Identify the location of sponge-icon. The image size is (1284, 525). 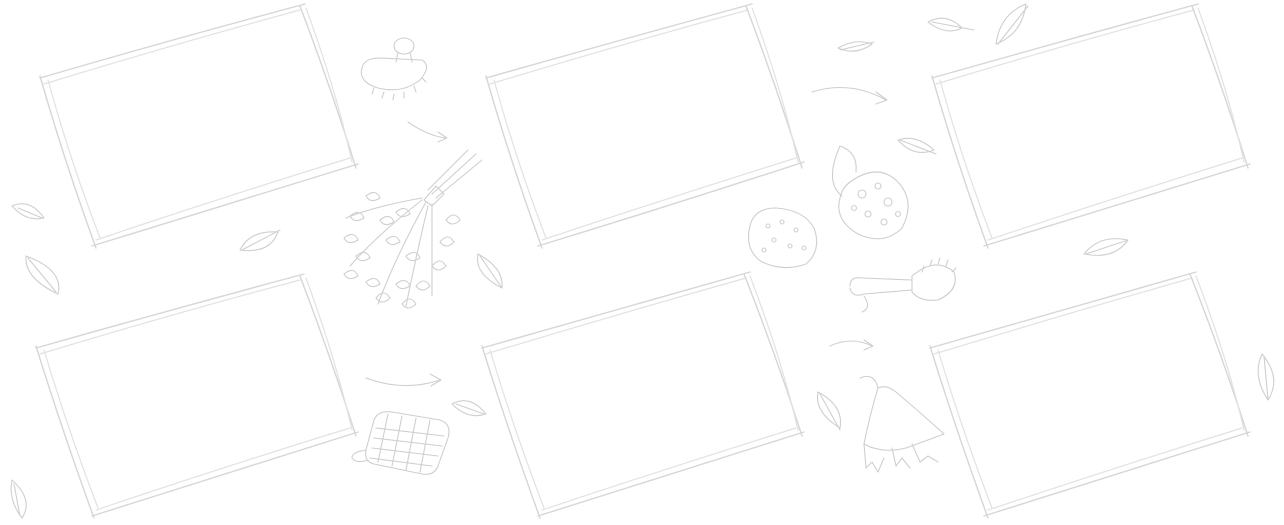
(782, 238).